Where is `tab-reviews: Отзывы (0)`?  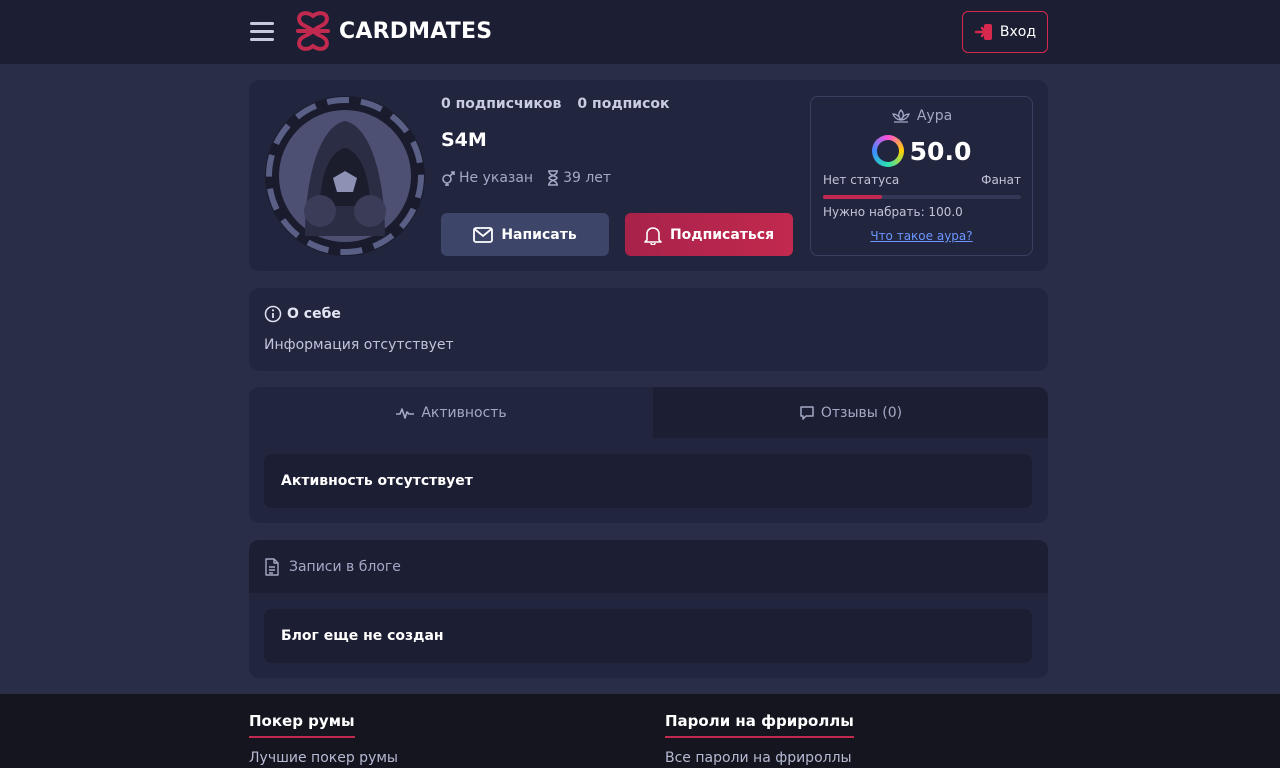 tab-reviews: Отзывы (0) is located at coordinates (850, 412).